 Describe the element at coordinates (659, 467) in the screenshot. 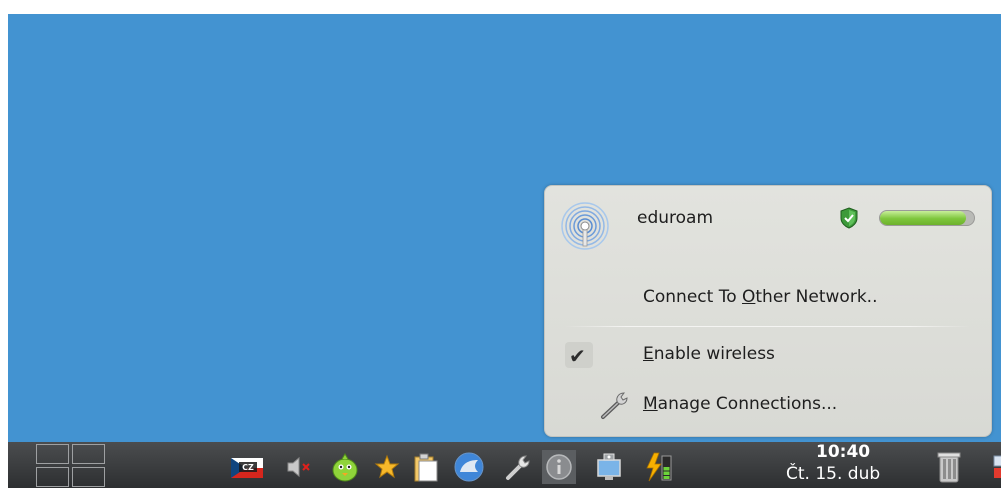

I see `battery-power-icon` at that location.